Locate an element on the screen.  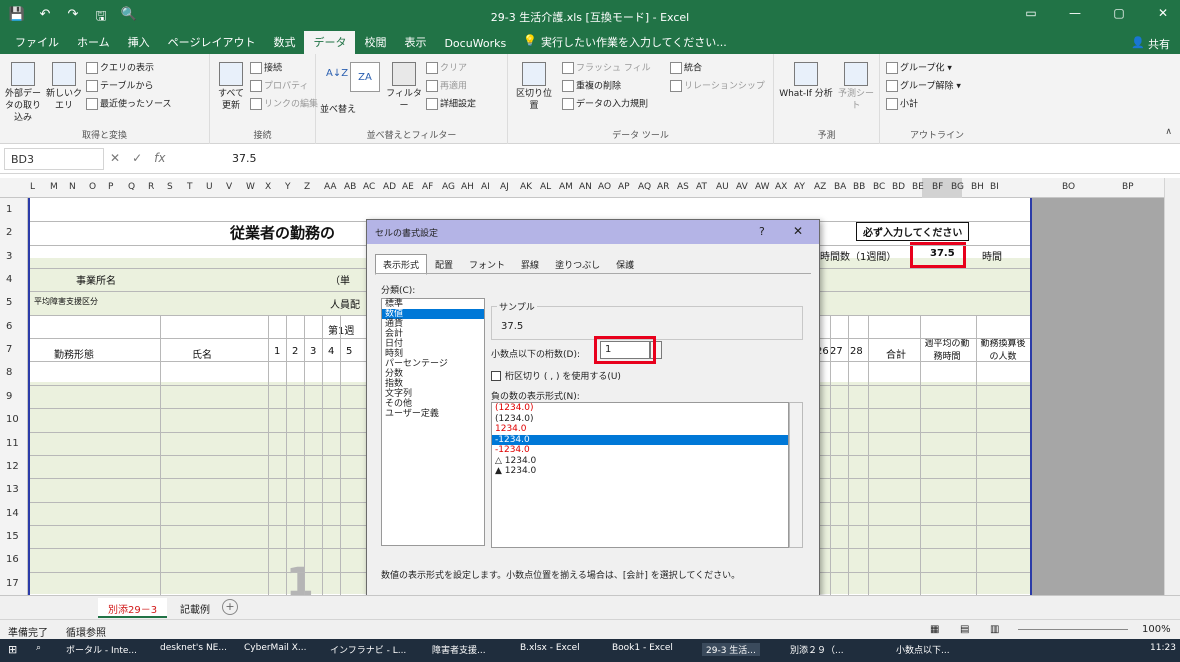
category-list: 標準 数値 通貨 会計 日付 時刻 パーセンテージ 分数 指数 文字列 その他 ユーザー定義 is located at coordinates (433, 422).